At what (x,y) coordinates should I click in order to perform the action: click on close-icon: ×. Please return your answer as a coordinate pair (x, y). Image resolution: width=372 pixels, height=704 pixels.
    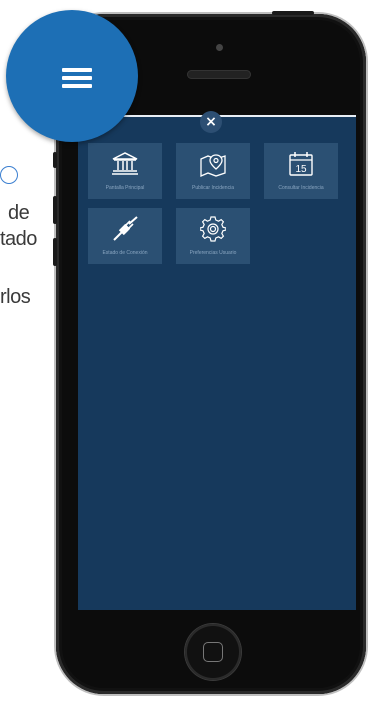
    Looking at the image, I should click on (211, 122).